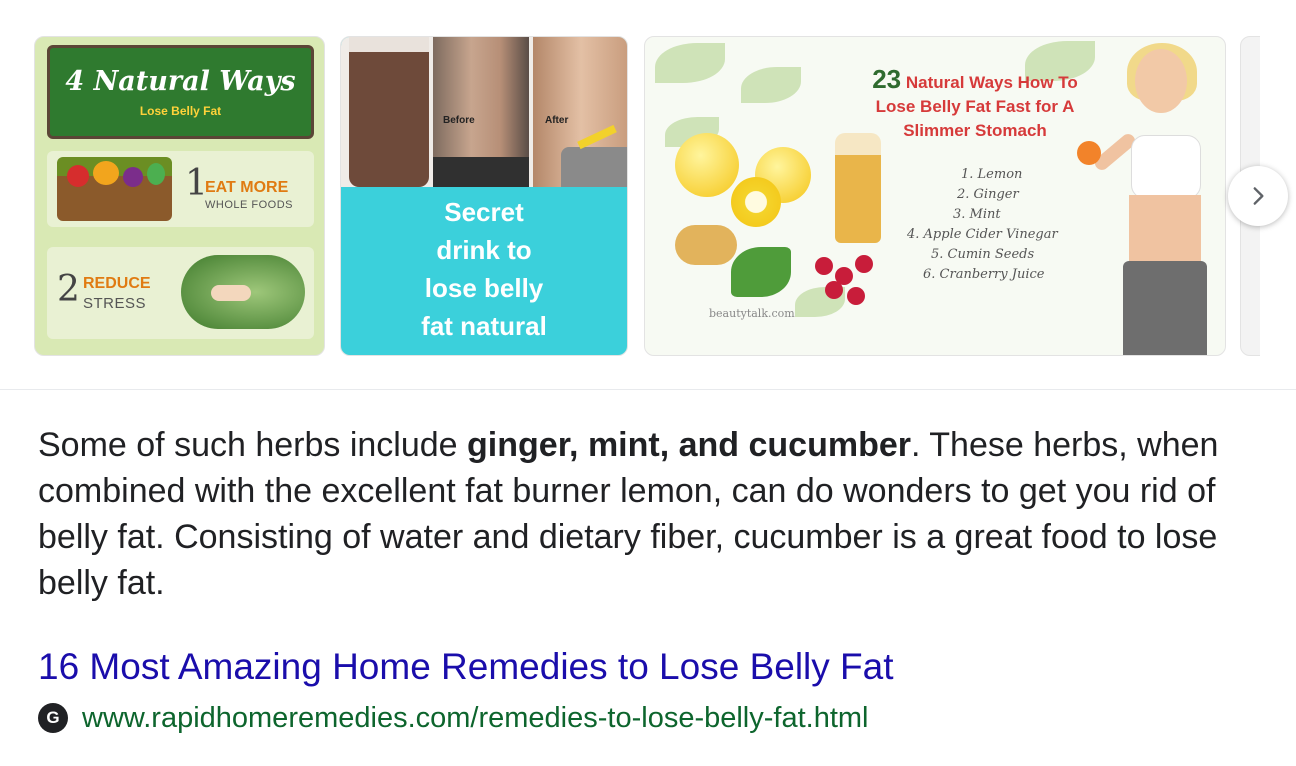 This screenshot has height=766, width=1296. I want to click on site-favicon-icon: G, so click(53, 718).